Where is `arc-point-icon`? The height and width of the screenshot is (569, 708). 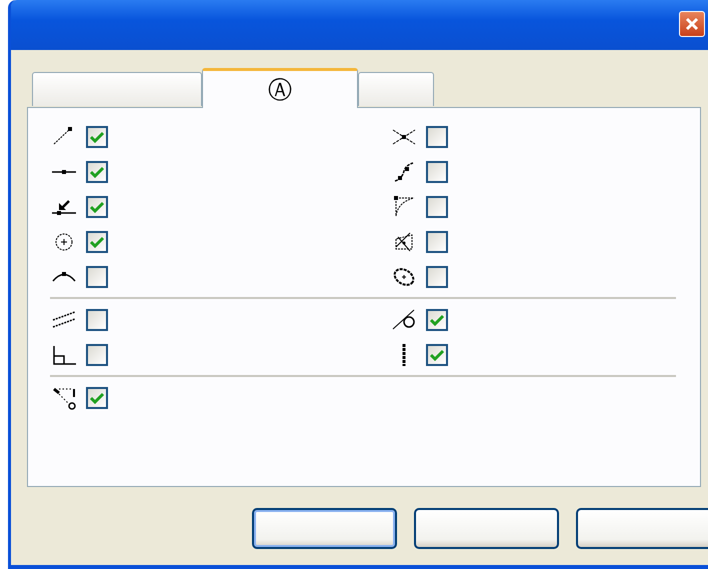
arc-point-icon is located at coordinates (64, 276).